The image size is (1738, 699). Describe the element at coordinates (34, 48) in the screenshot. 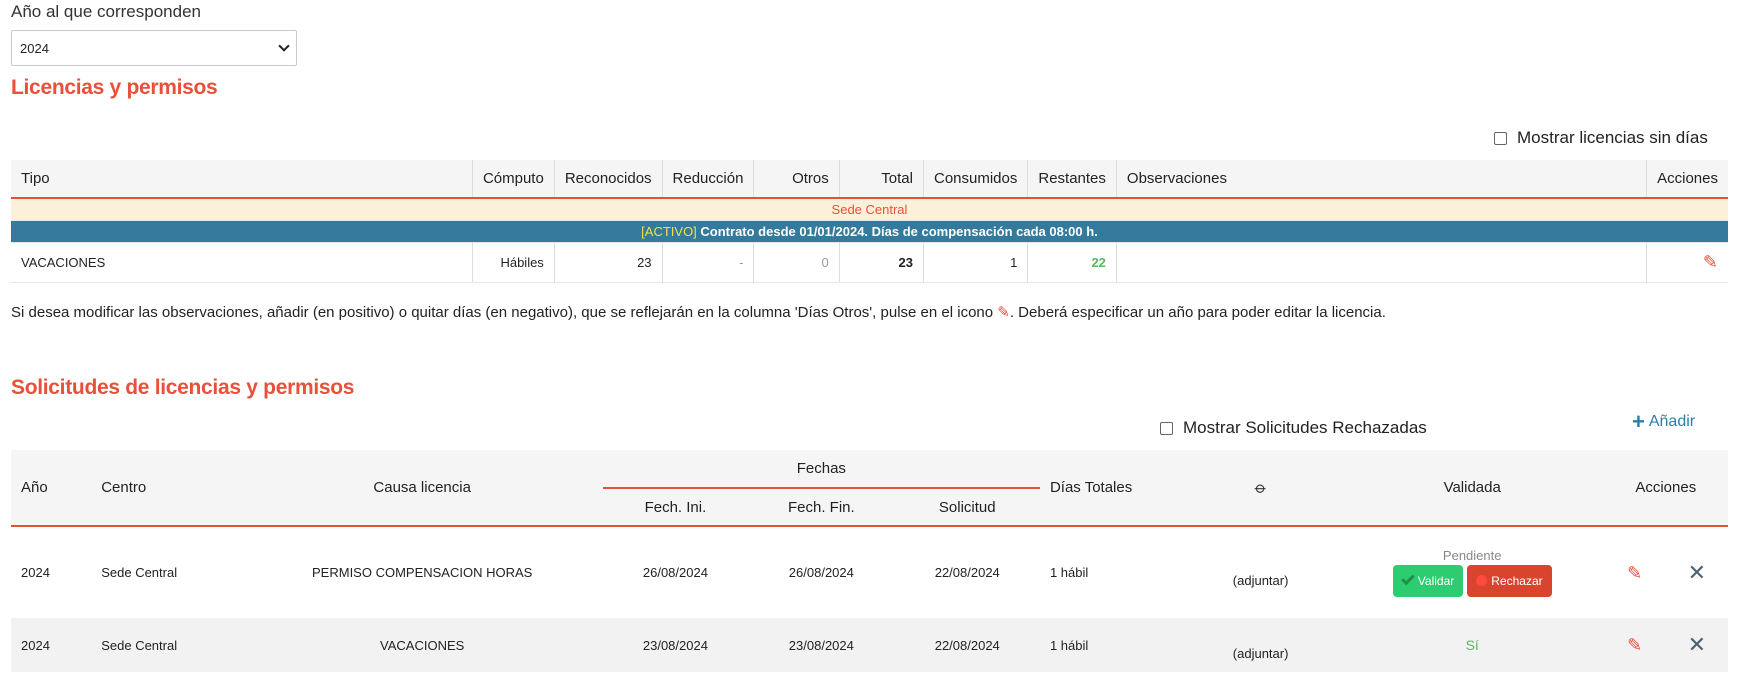

I see `year-select-value: 2024` at that location.